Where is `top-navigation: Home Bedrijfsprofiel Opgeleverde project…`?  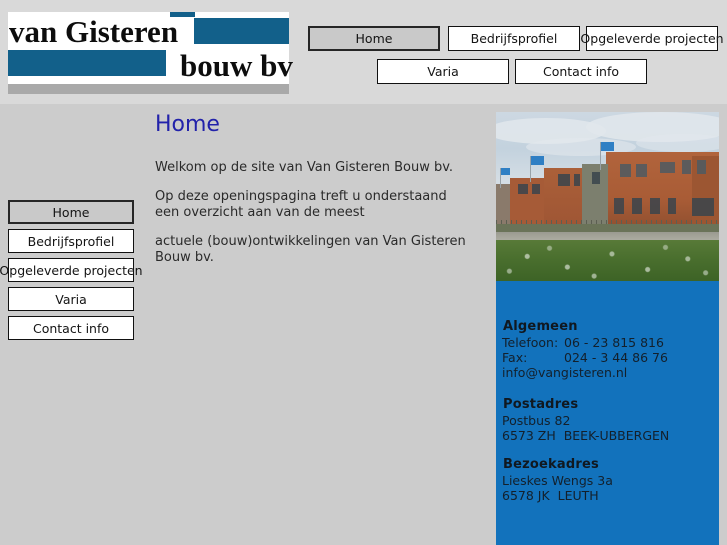 top-navigation: Home Bedrijfsprofiel Opgeleverde project… is located at coordinates (516, 57).